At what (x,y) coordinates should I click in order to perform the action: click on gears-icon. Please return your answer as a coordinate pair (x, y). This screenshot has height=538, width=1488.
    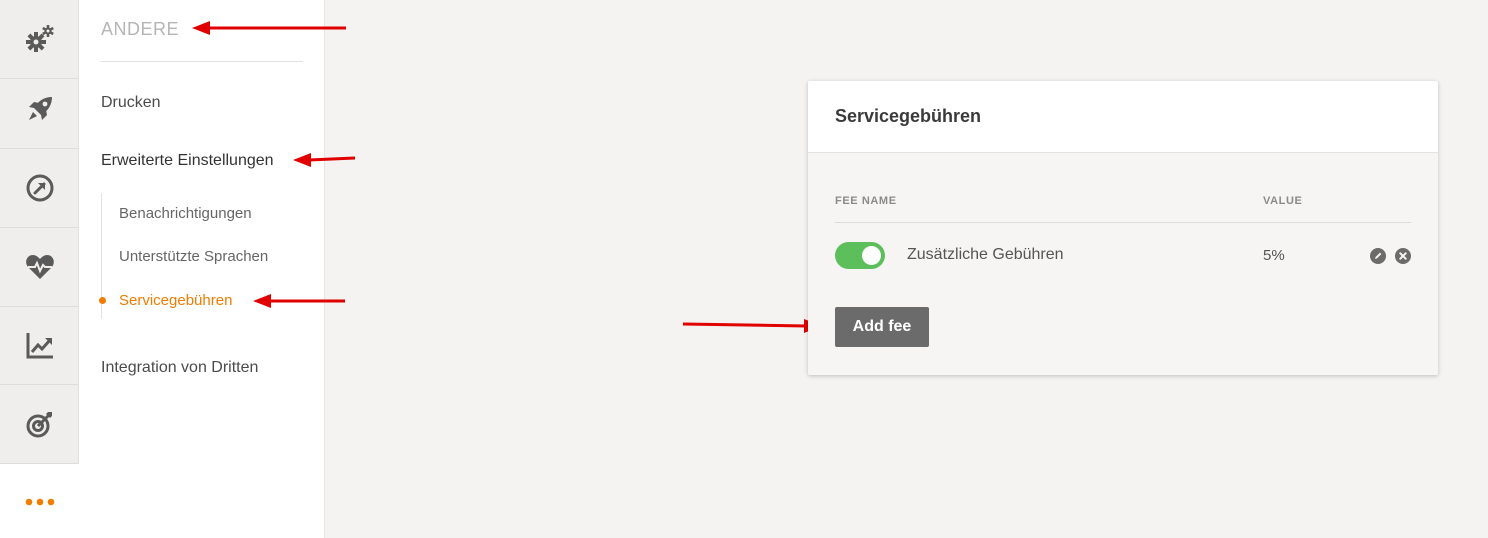
    Looking at the image, I should click on (39, 38).